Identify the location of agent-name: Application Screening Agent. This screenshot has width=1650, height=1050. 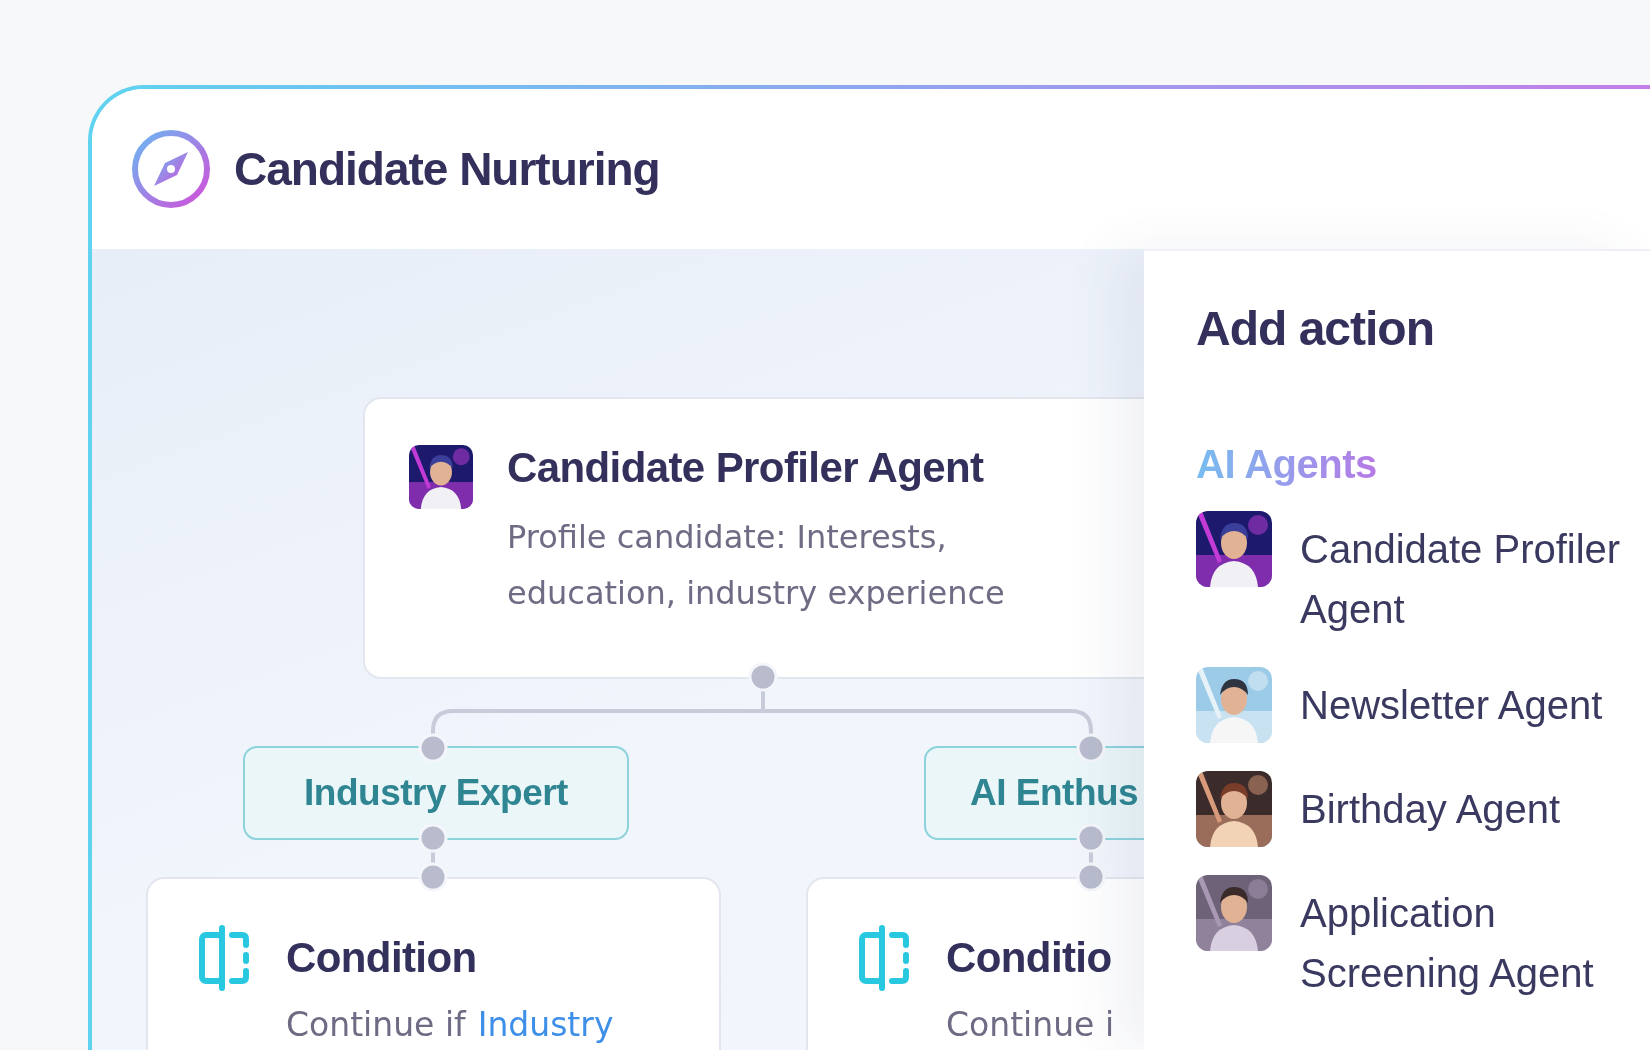
(1461, 943).